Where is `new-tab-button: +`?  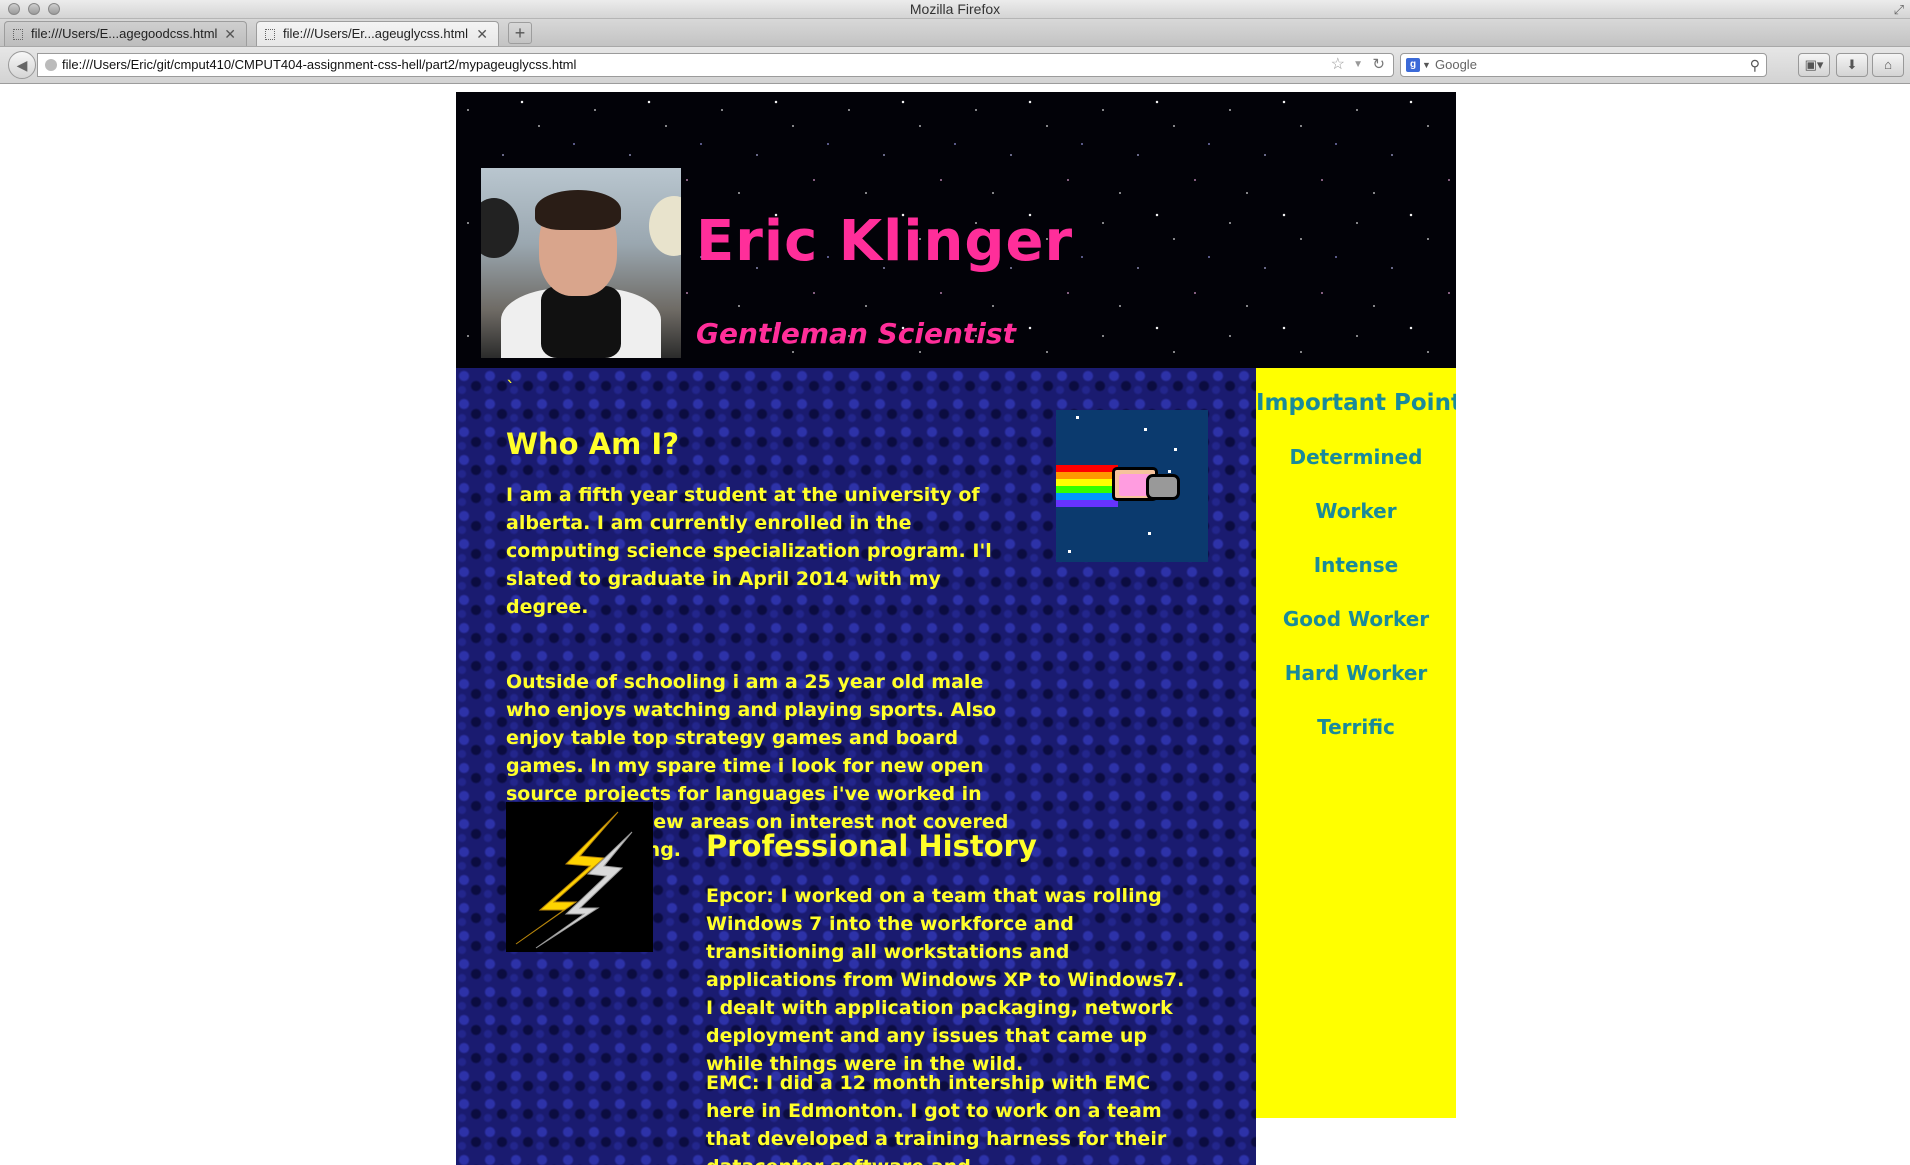 new-tab-button: + is located at coordinates (520, 33).